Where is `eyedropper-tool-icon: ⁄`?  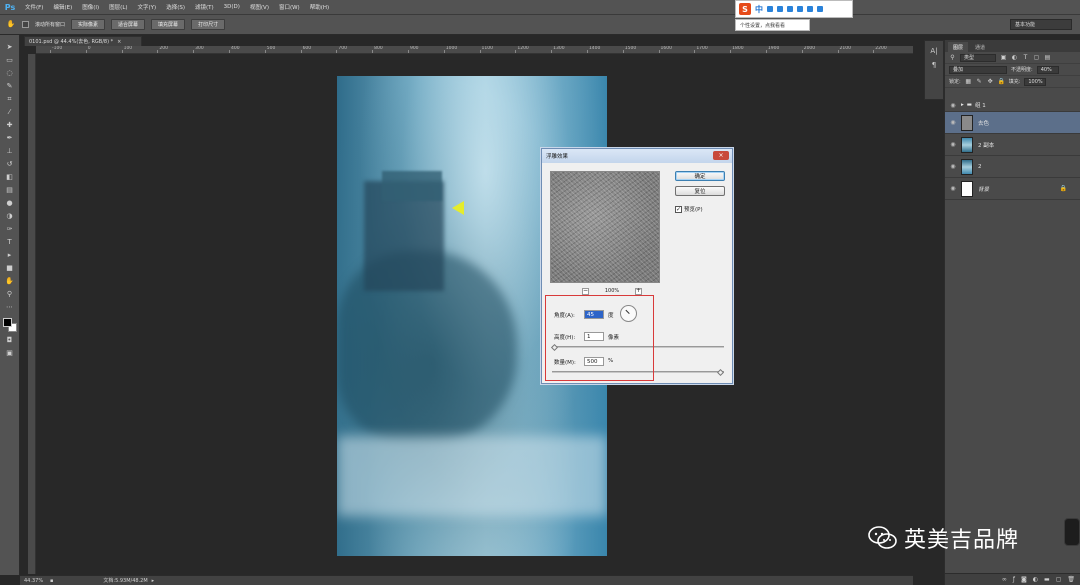 eyedropper-tool-icon: ⁄ is located at coordinates (10, 112).